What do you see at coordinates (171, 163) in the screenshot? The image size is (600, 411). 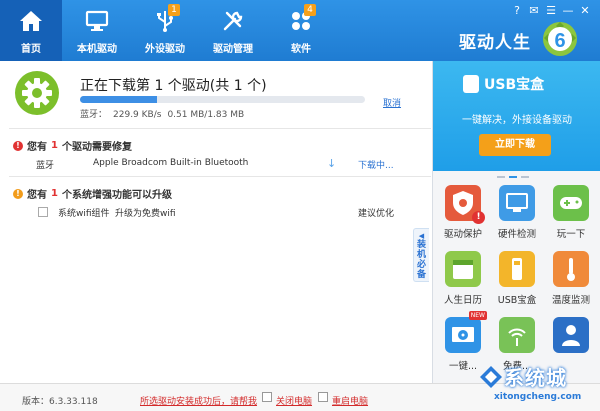 I see `driver-name: Apple Broadcom Built-in Bluetooth` at bounding box center [171, 163].